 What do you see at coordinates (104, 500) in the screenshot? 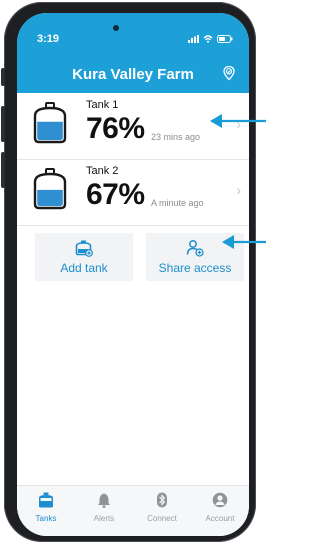
I see `bell-icon` at bounding box center [104, 500].